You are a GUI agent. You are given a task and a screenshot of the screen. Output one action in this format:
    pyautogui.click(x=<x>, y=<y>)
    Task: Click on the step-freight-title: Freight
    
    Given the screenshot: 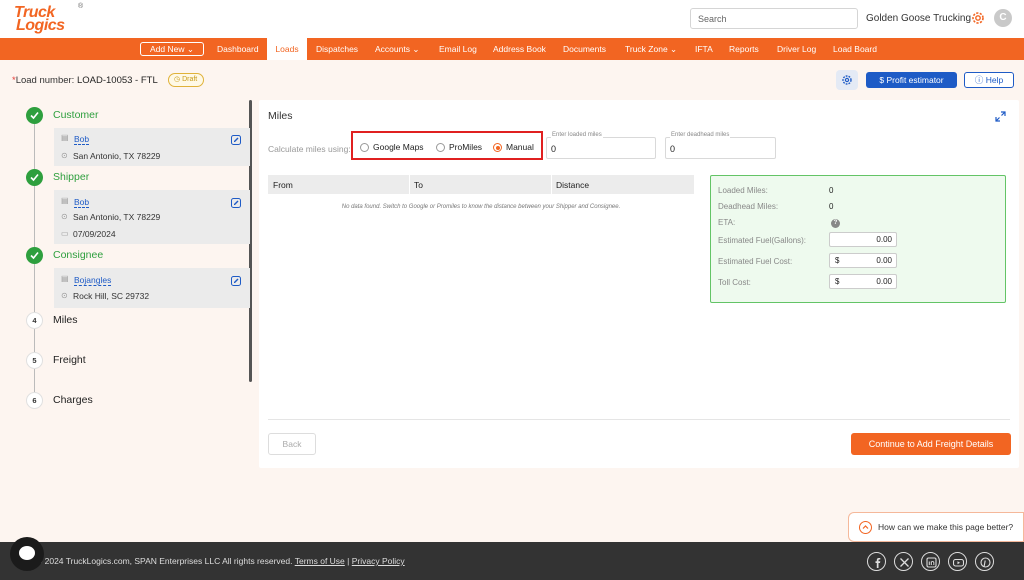 What is the action you would take?
    pyautogui.click(x=69, y=360)
    